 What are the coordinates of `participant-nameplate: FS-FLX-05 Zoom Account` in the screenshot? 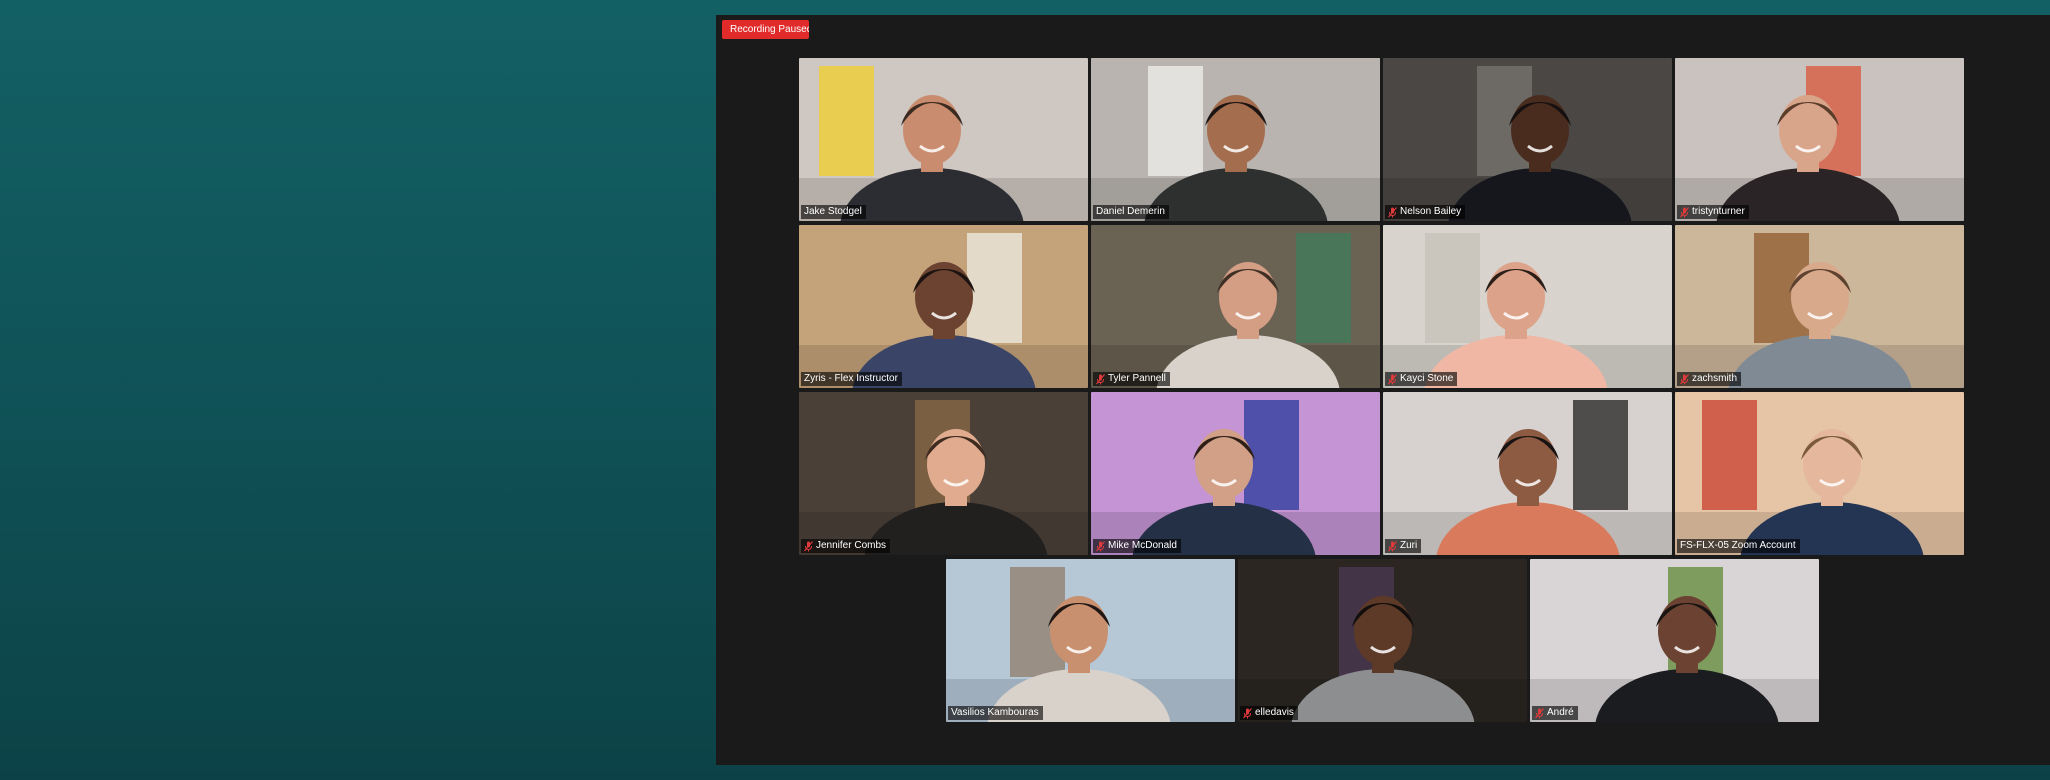 It's located at (1738, 546).